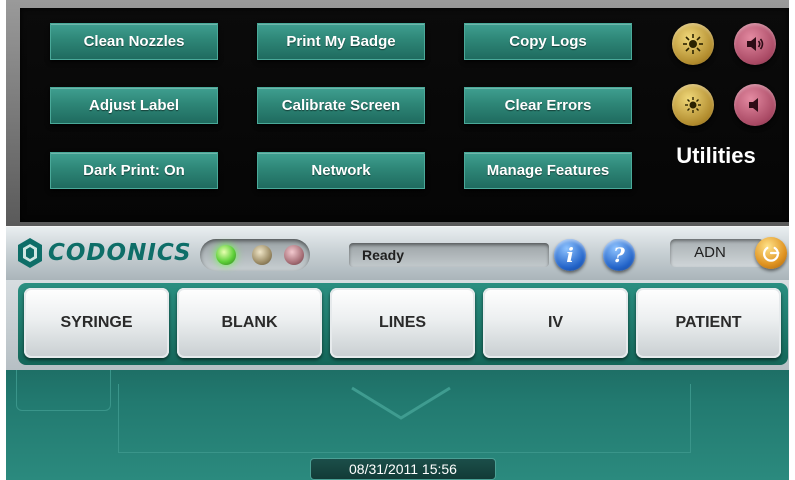  What do you see at coordinates (134, 105) in the screenshot?
I see `adjust-label-button: Adjust Label` at bounding box center [134, 105].